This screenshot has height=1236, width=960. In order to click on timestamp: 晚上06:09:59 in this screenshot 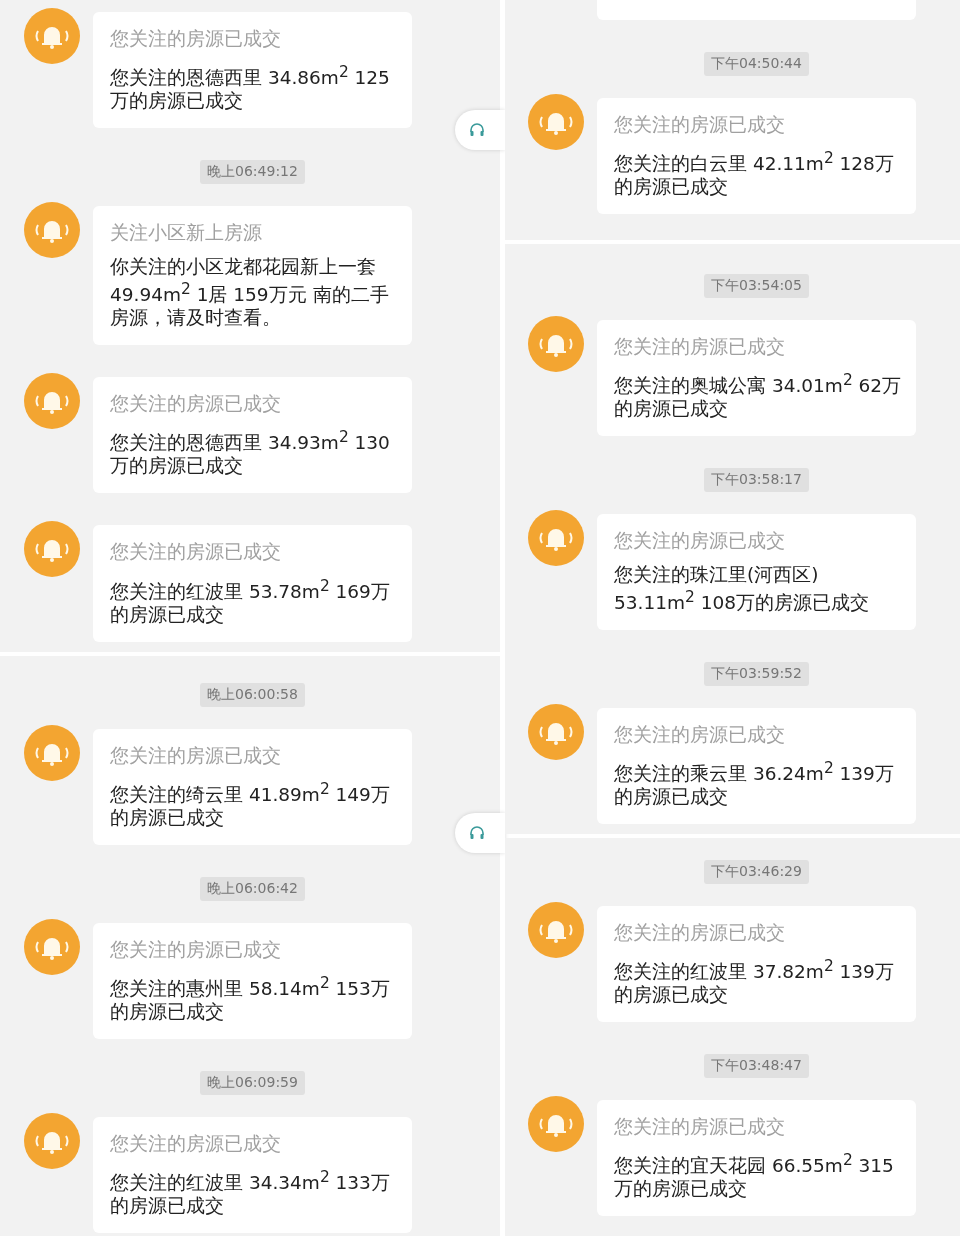, I will do `click(252, 1083)`.